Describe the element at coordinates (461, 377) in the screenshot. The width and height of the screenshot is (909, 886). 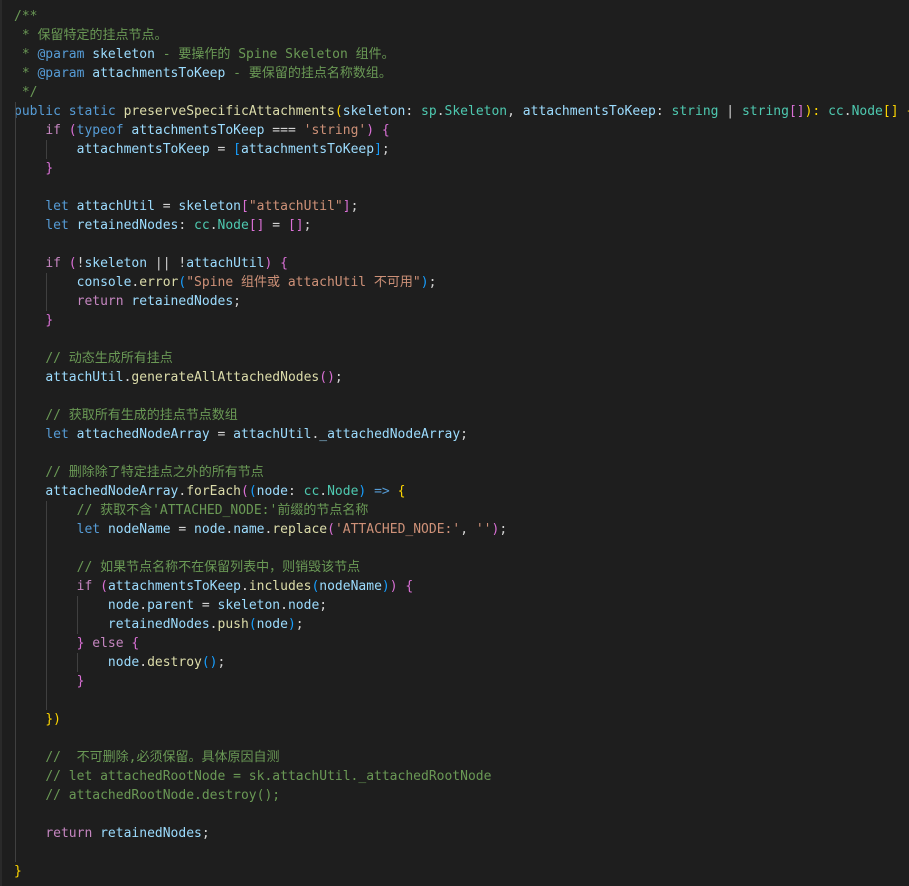
I see `code-line: attachUtil.generateAllAttachedNodes();` at that location.